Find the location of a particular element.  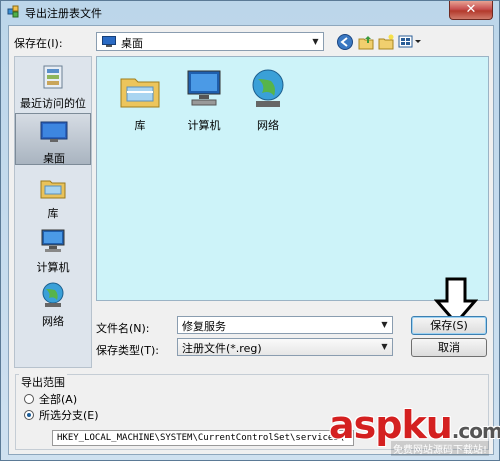

item-label: 计算机 is located at coordinates (204, 125).